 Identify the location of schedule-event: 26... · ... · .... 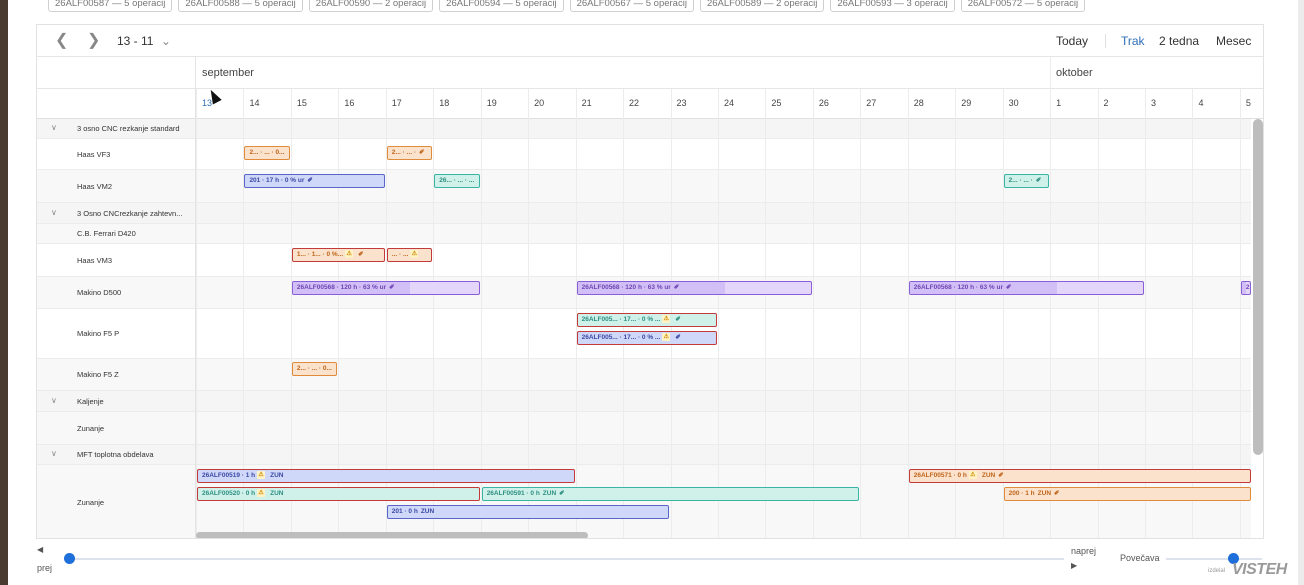
(457, 181).